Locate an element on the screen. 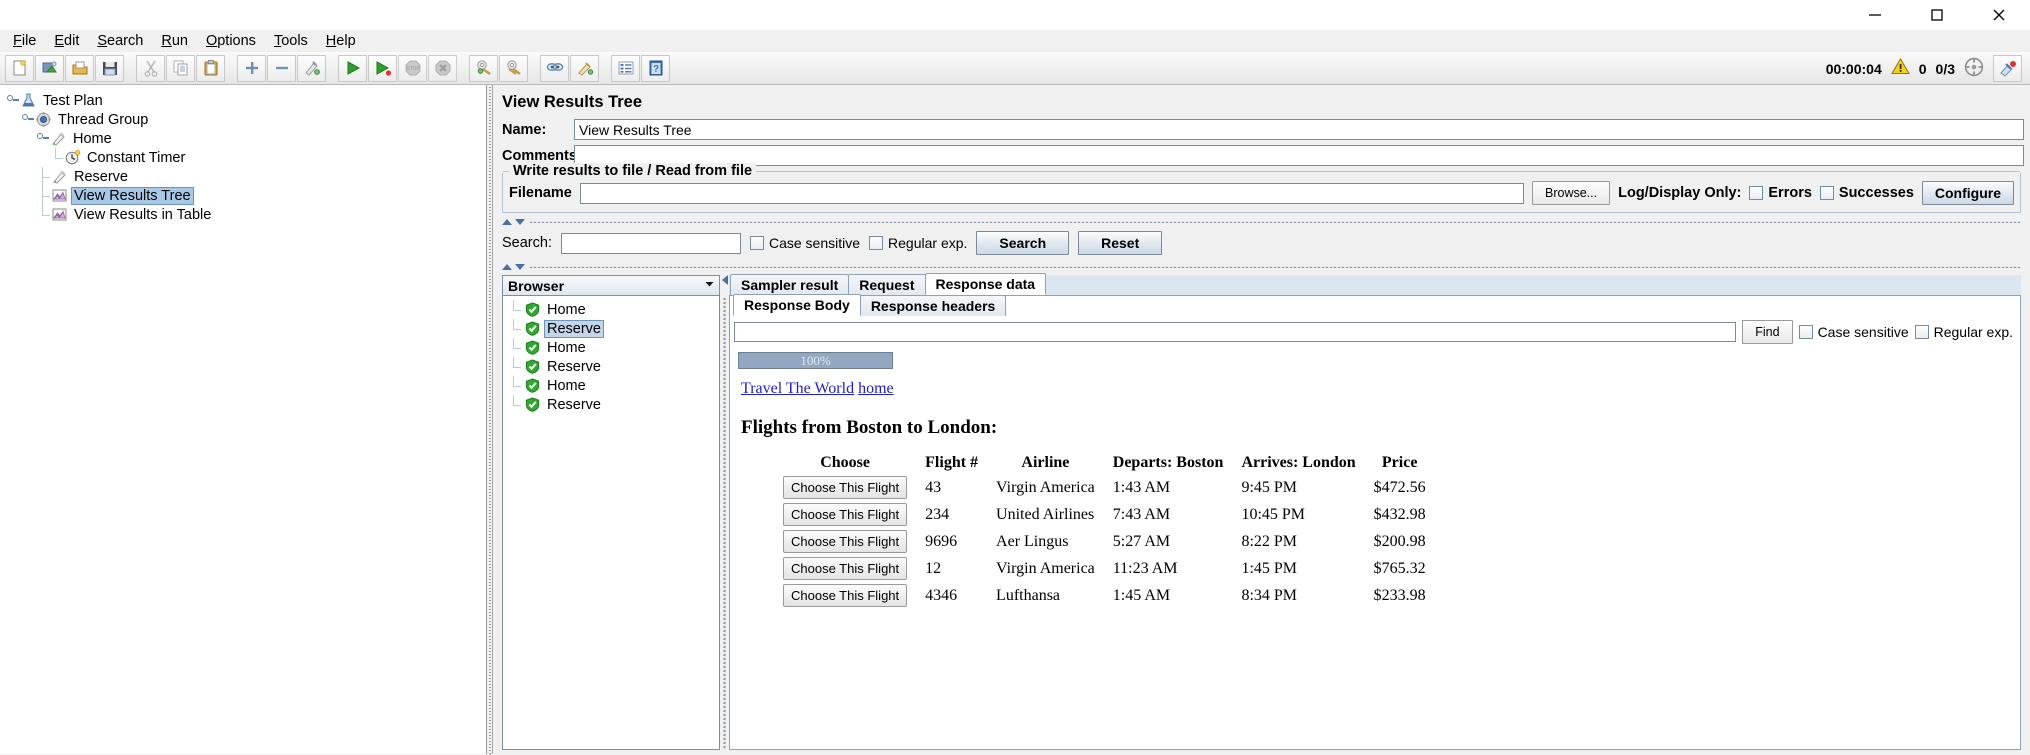 This screenshot has height=755, width=2030. search-regex-group: Regular exp. is located at coordinates (918, 243).